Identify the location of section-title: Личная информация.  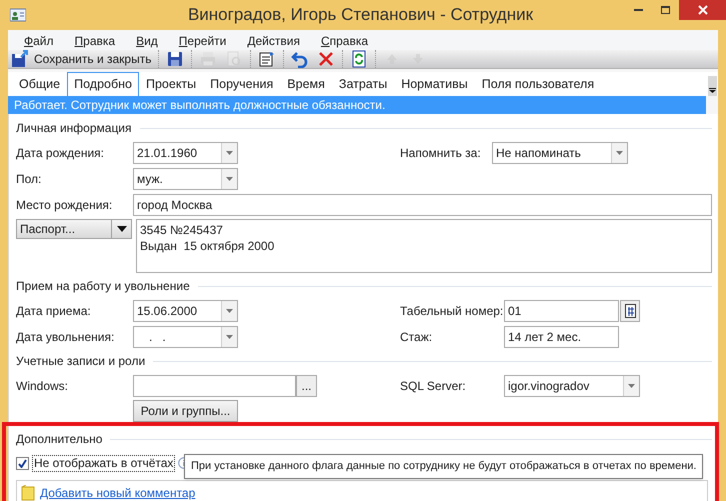
(74, 128).